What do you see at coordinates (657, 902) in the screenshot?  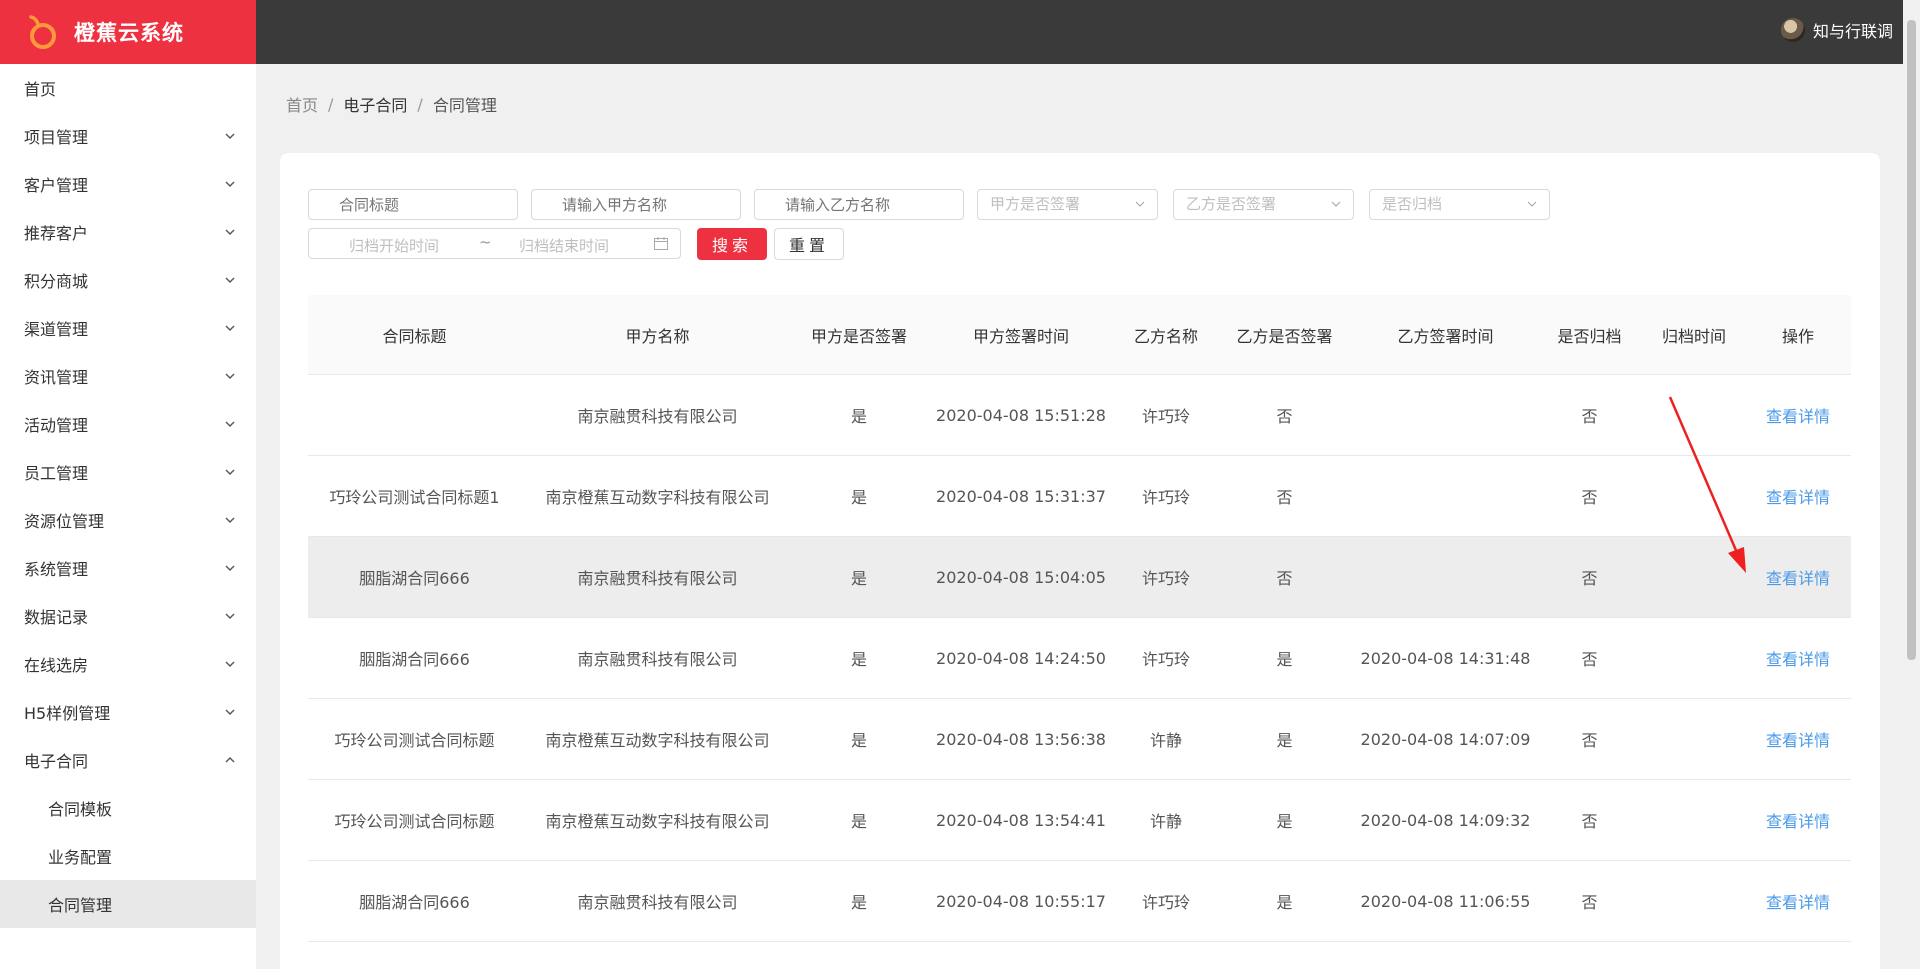 I see `table-cell: 南京融贯科技有限公司` at bounding box center [657, 902].